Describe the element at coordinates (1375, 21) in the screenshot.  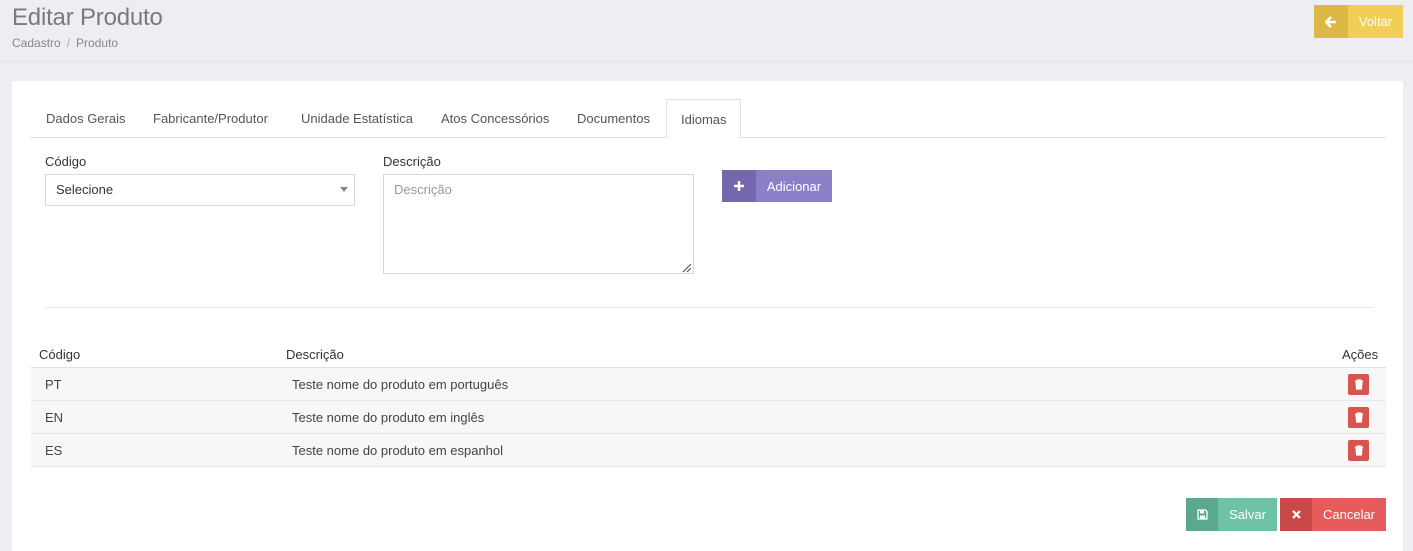
I see `back-button-label: Voltar` at that location.